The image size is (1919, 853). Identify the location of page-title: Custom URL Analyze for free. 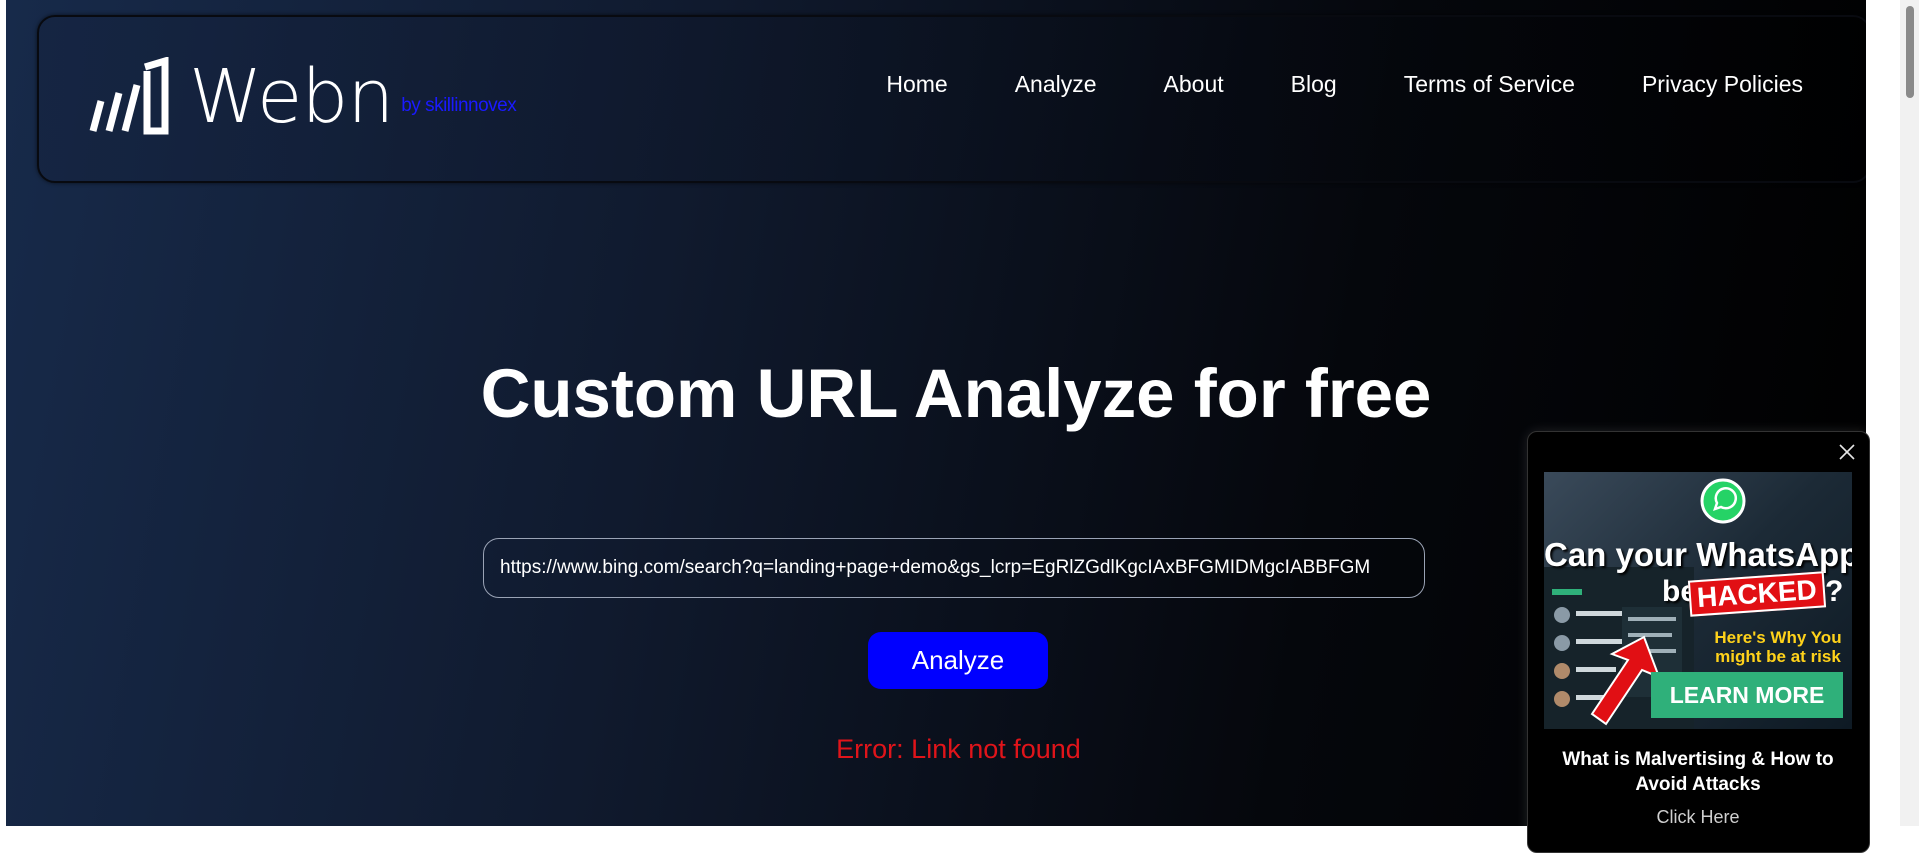
(956, 393).